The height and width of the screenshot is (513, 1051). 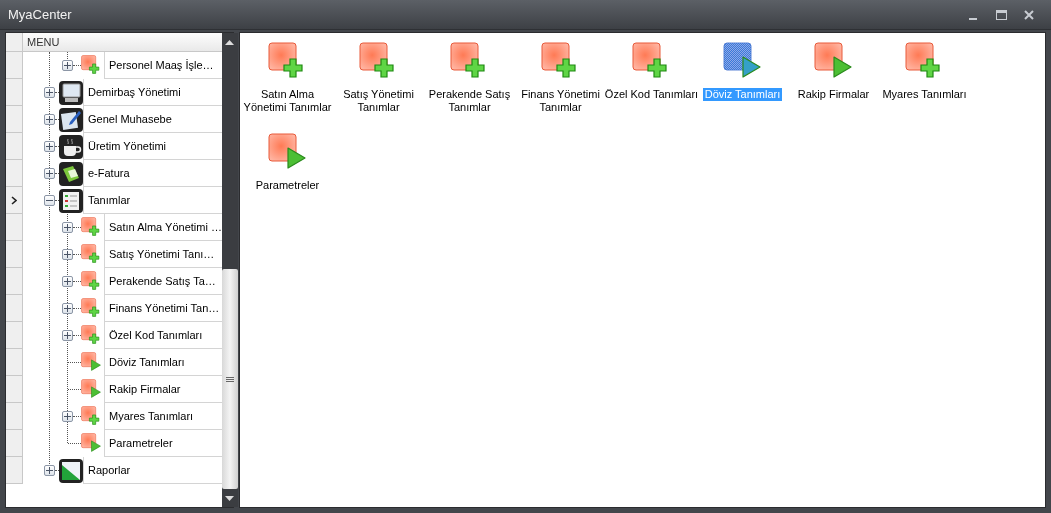 What do you see at coordinates (152, 119) in the screenshot?
I see `tree-item: Genel Muhasebe` at bounding box center [152, 119].